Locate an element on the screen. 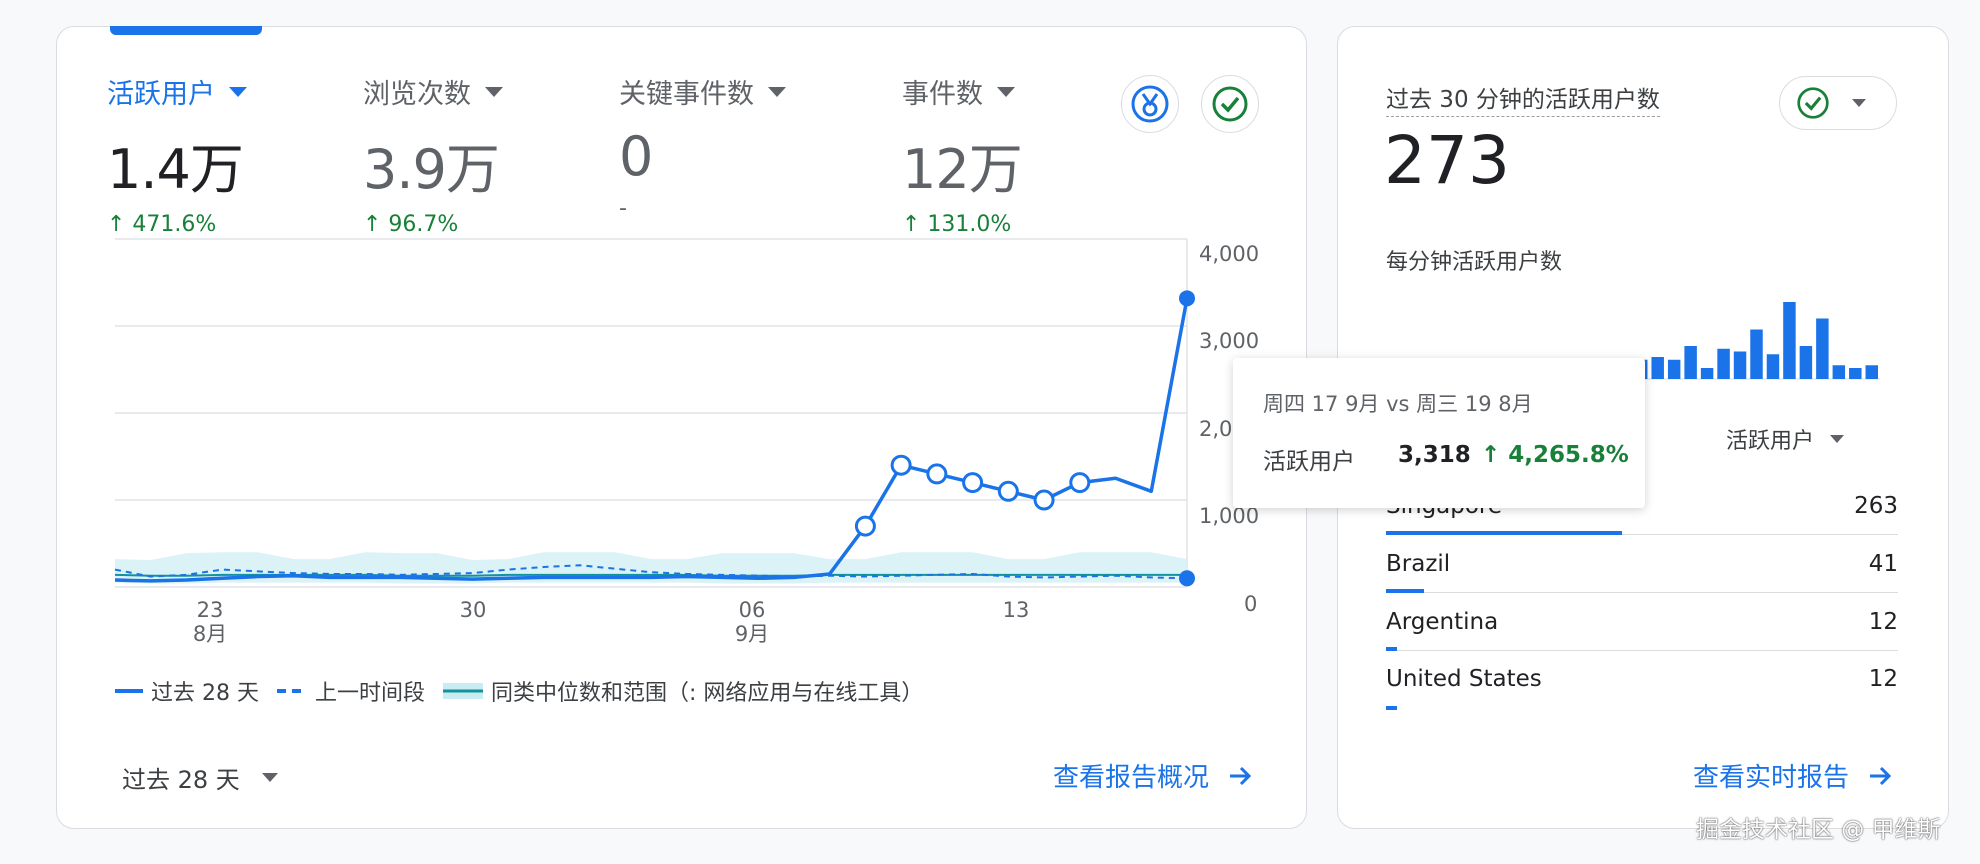  tooltip-label: 活跃用户 is located at coordinates (1309, 462).